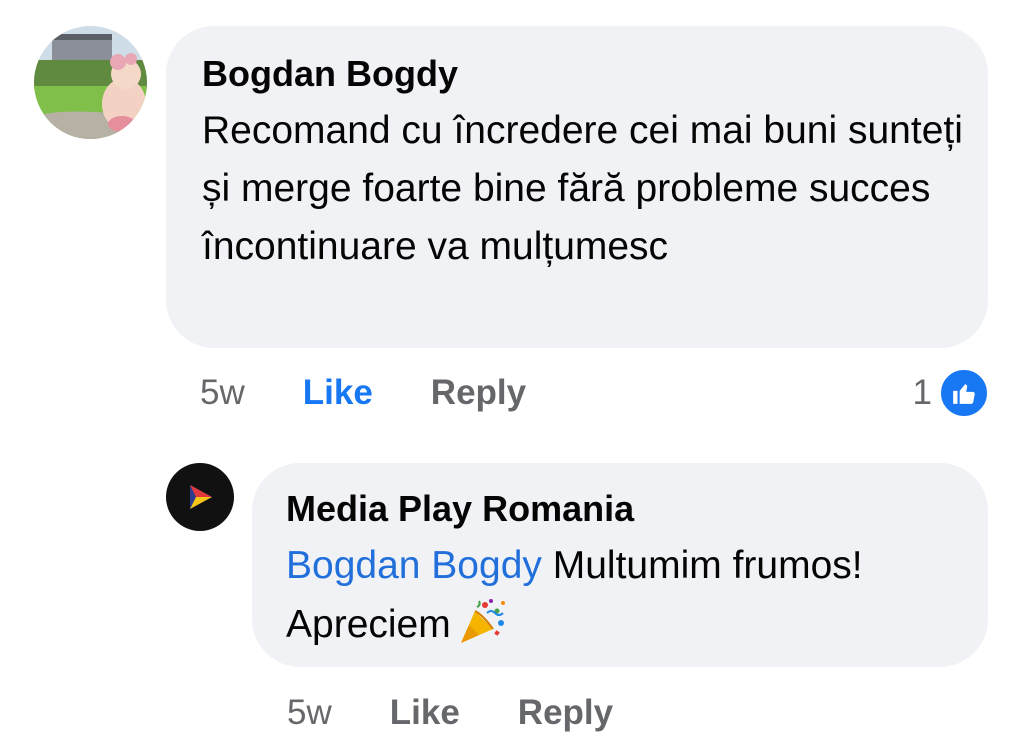 The height and width of the screenshot is (753, 1024). I want to click on page-avatar, so click(200, 497).